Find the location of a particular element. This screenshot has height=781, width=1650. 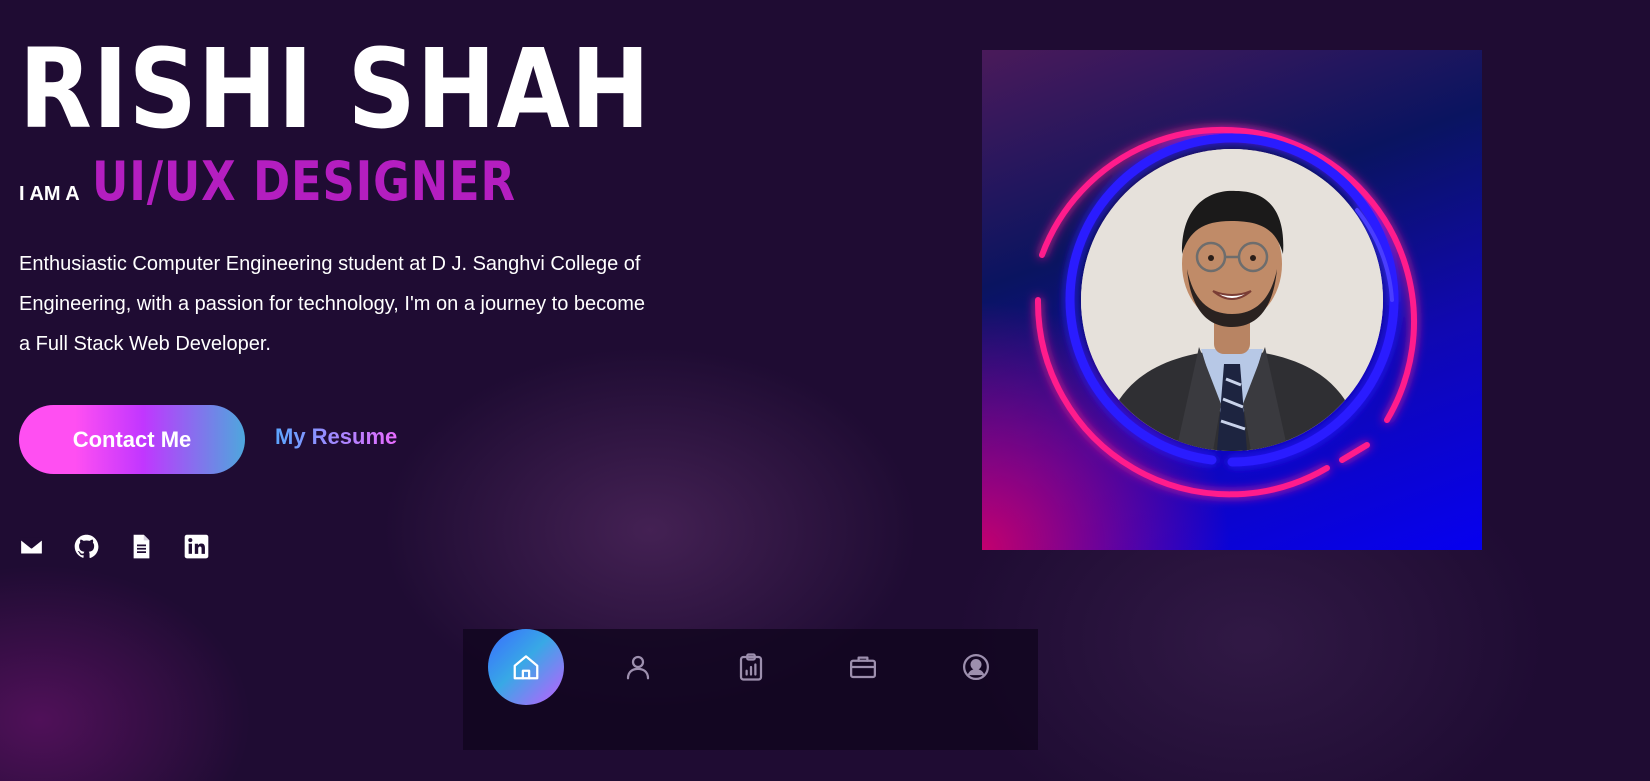

my-resume-link: My Resume is located at coordinates (336, 437).